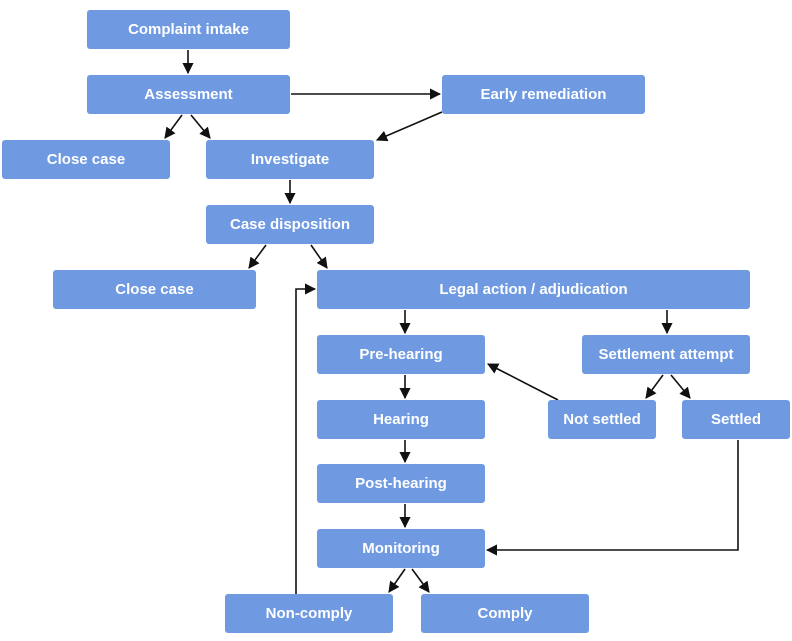 This screenshot has height=641, width=792. What do you see at coordinates (409, 126) in the screenshot?
I see `edge-early-remediation-to-investigate` at bounding box center [409, 126].